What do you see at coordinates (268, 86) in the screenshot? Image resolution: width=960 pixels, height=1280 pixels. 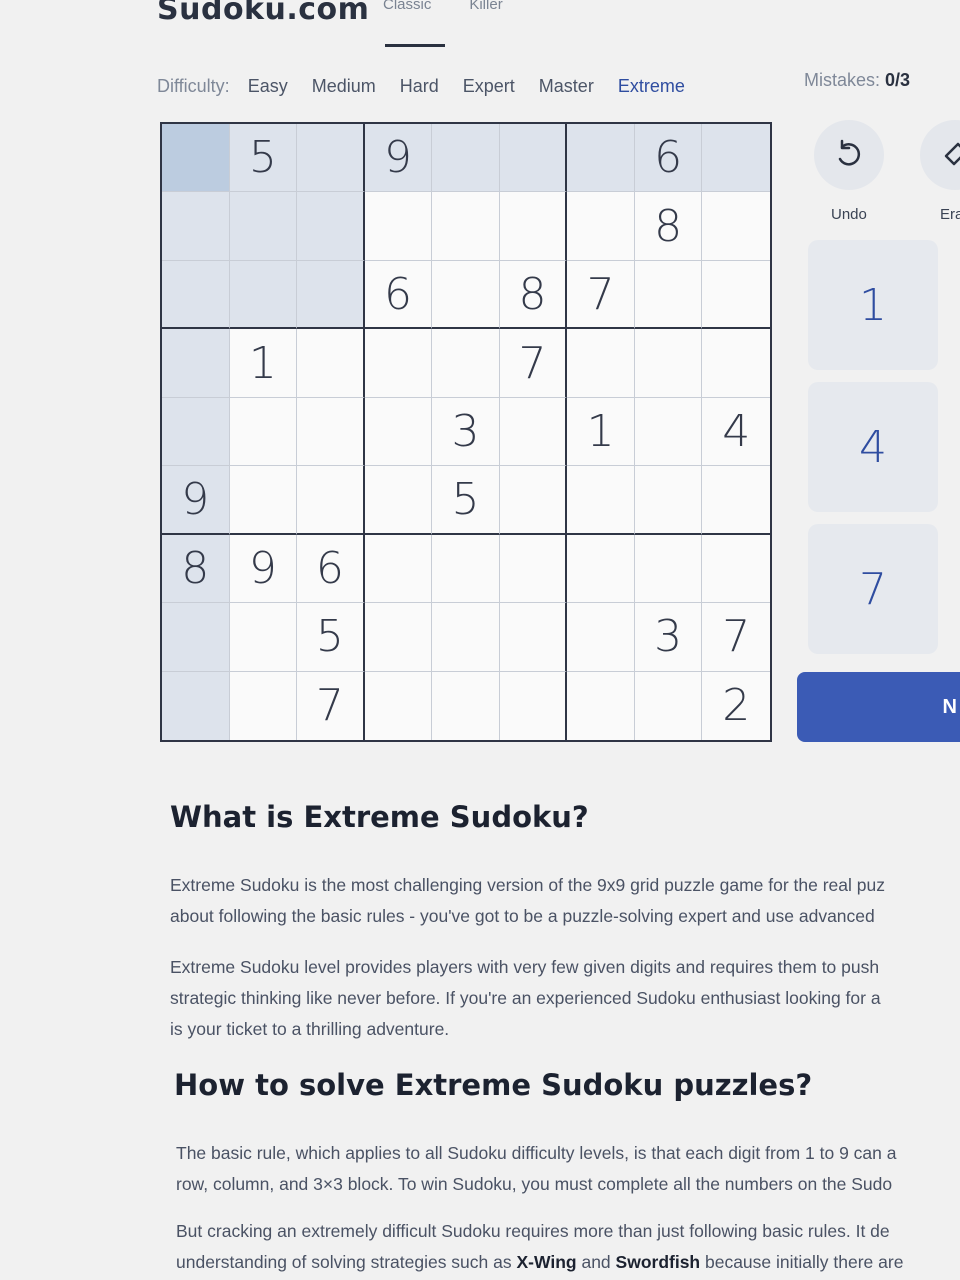 I see `difficulty-easy: Easy` at bounding box center [268, 86].